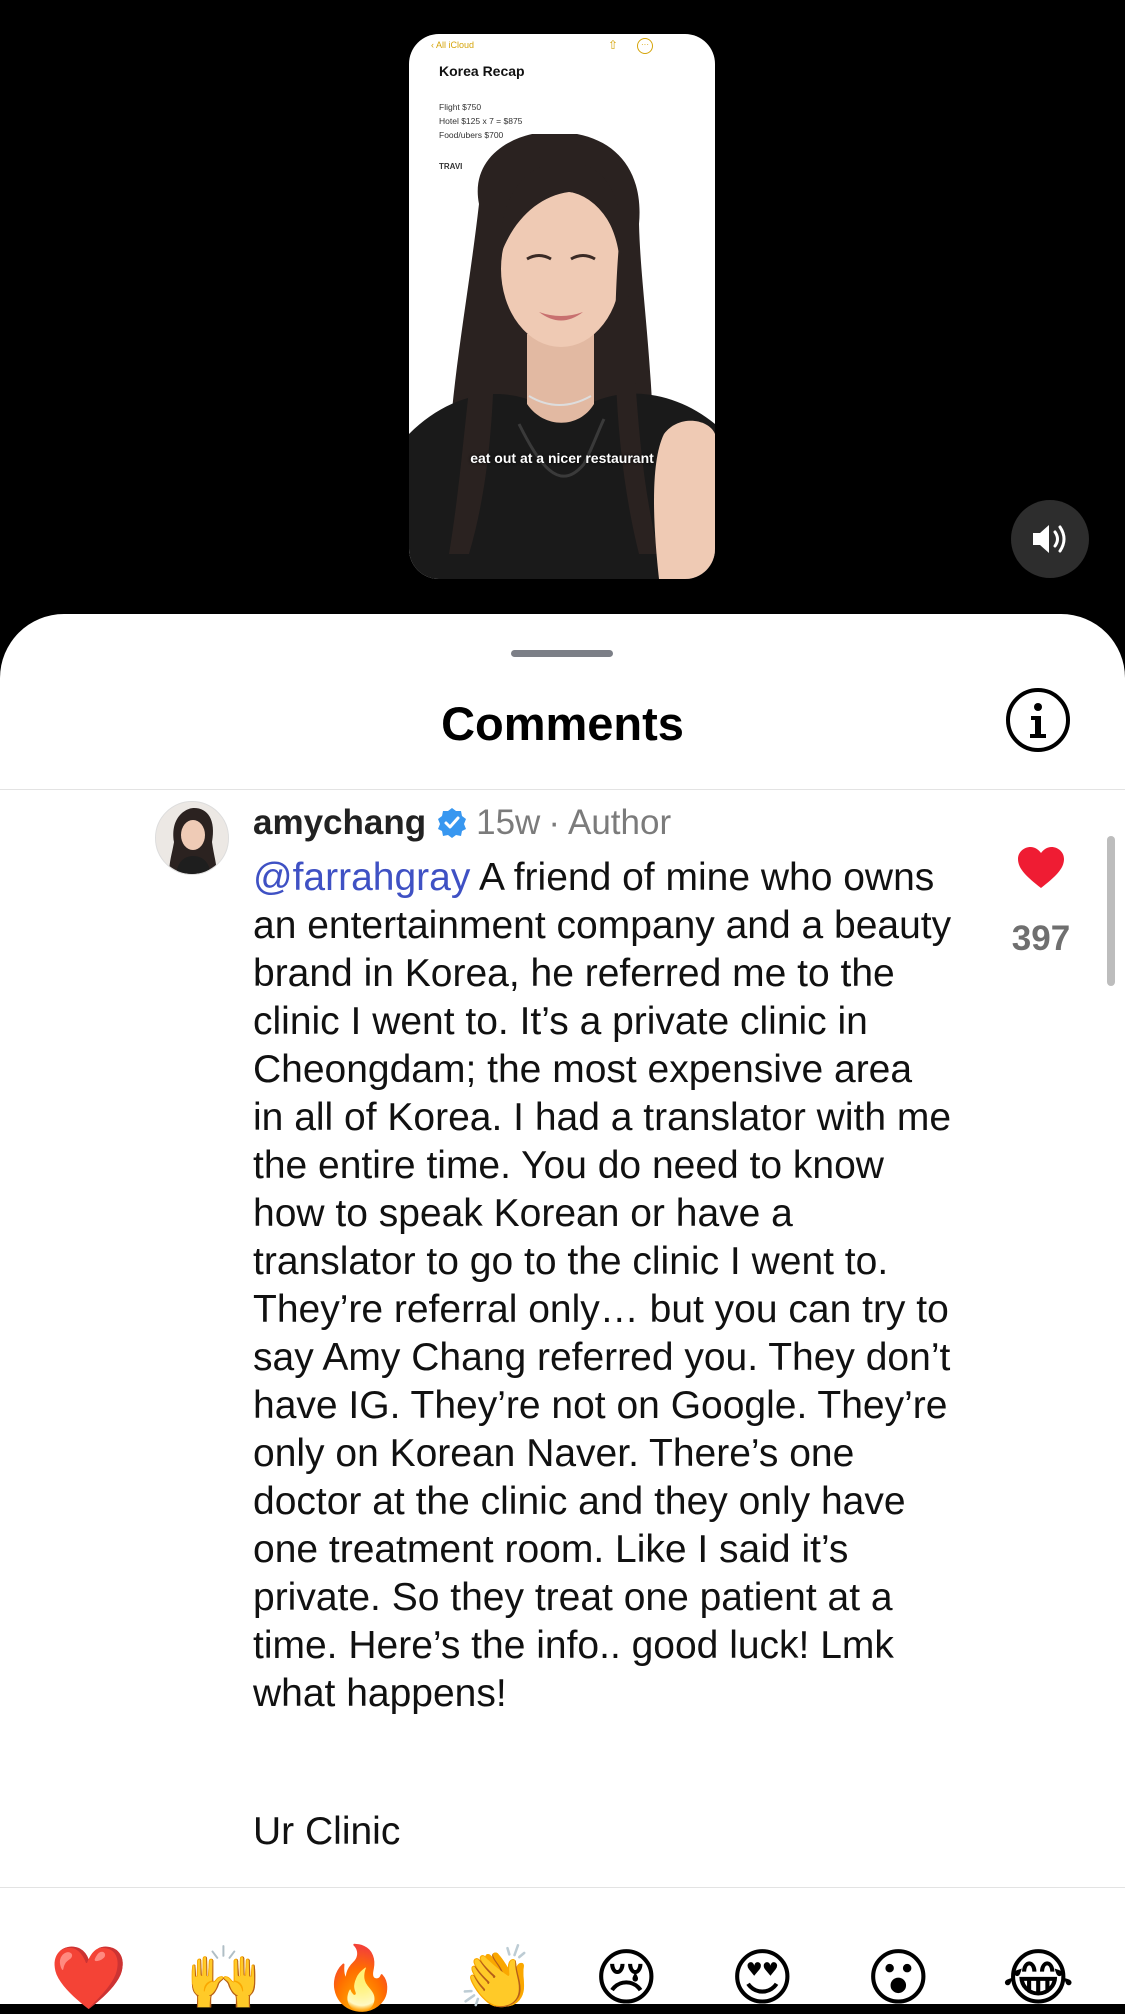 Image resolution: width=1125 pixels, height=2014 pixels. Describe the element at coordinates (645, 46) in the screenshot. I see `more-icon: ···` at that location.